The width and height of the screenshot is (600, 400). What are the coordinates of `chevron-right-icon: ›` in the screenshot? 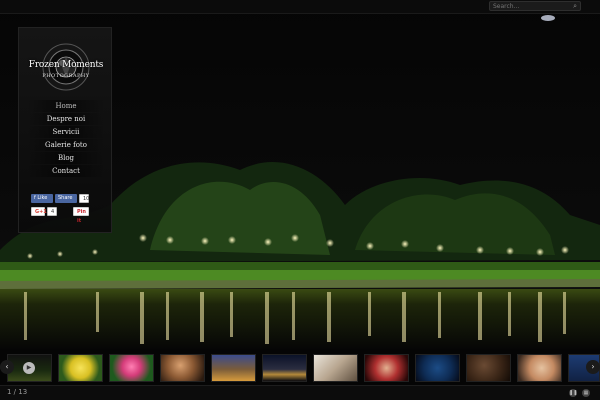 It's located at (593, 367).